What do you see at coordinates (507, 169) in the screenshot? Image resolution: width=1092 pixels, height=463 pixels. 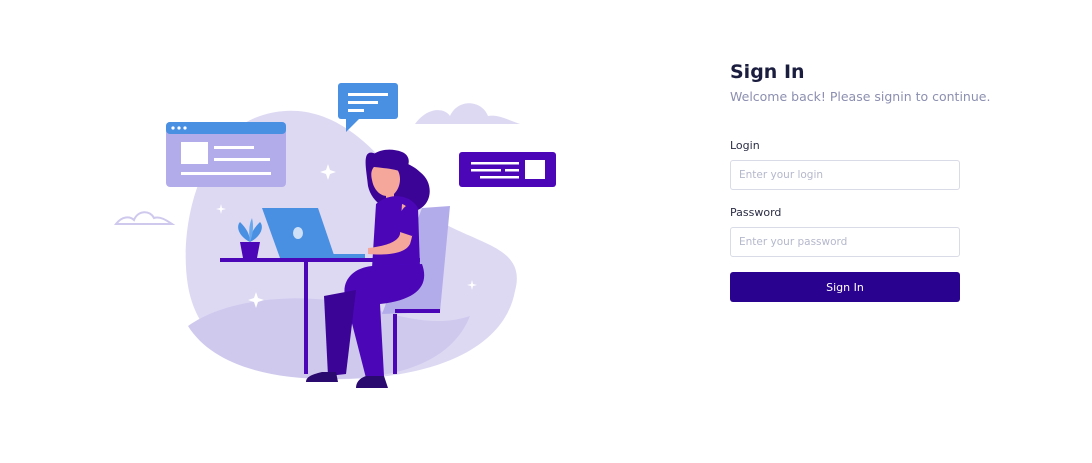 I see `message-card-icon` at bounding box center [507, 169].